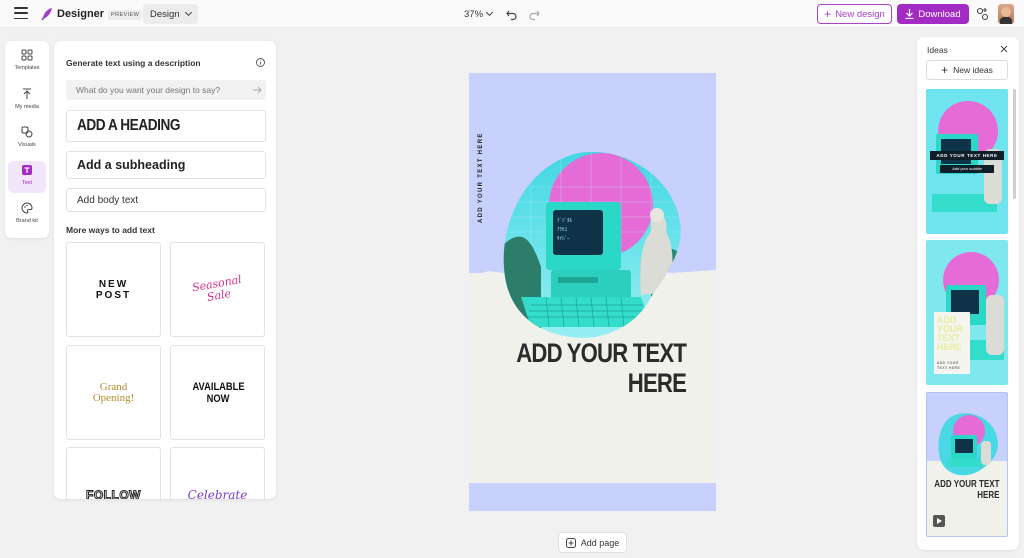 The height and width of the screenshot is (558, 1024). Describe the element at coordinates (27, 177) in the screenshot. I see `rail-item-text: Text` at that location.